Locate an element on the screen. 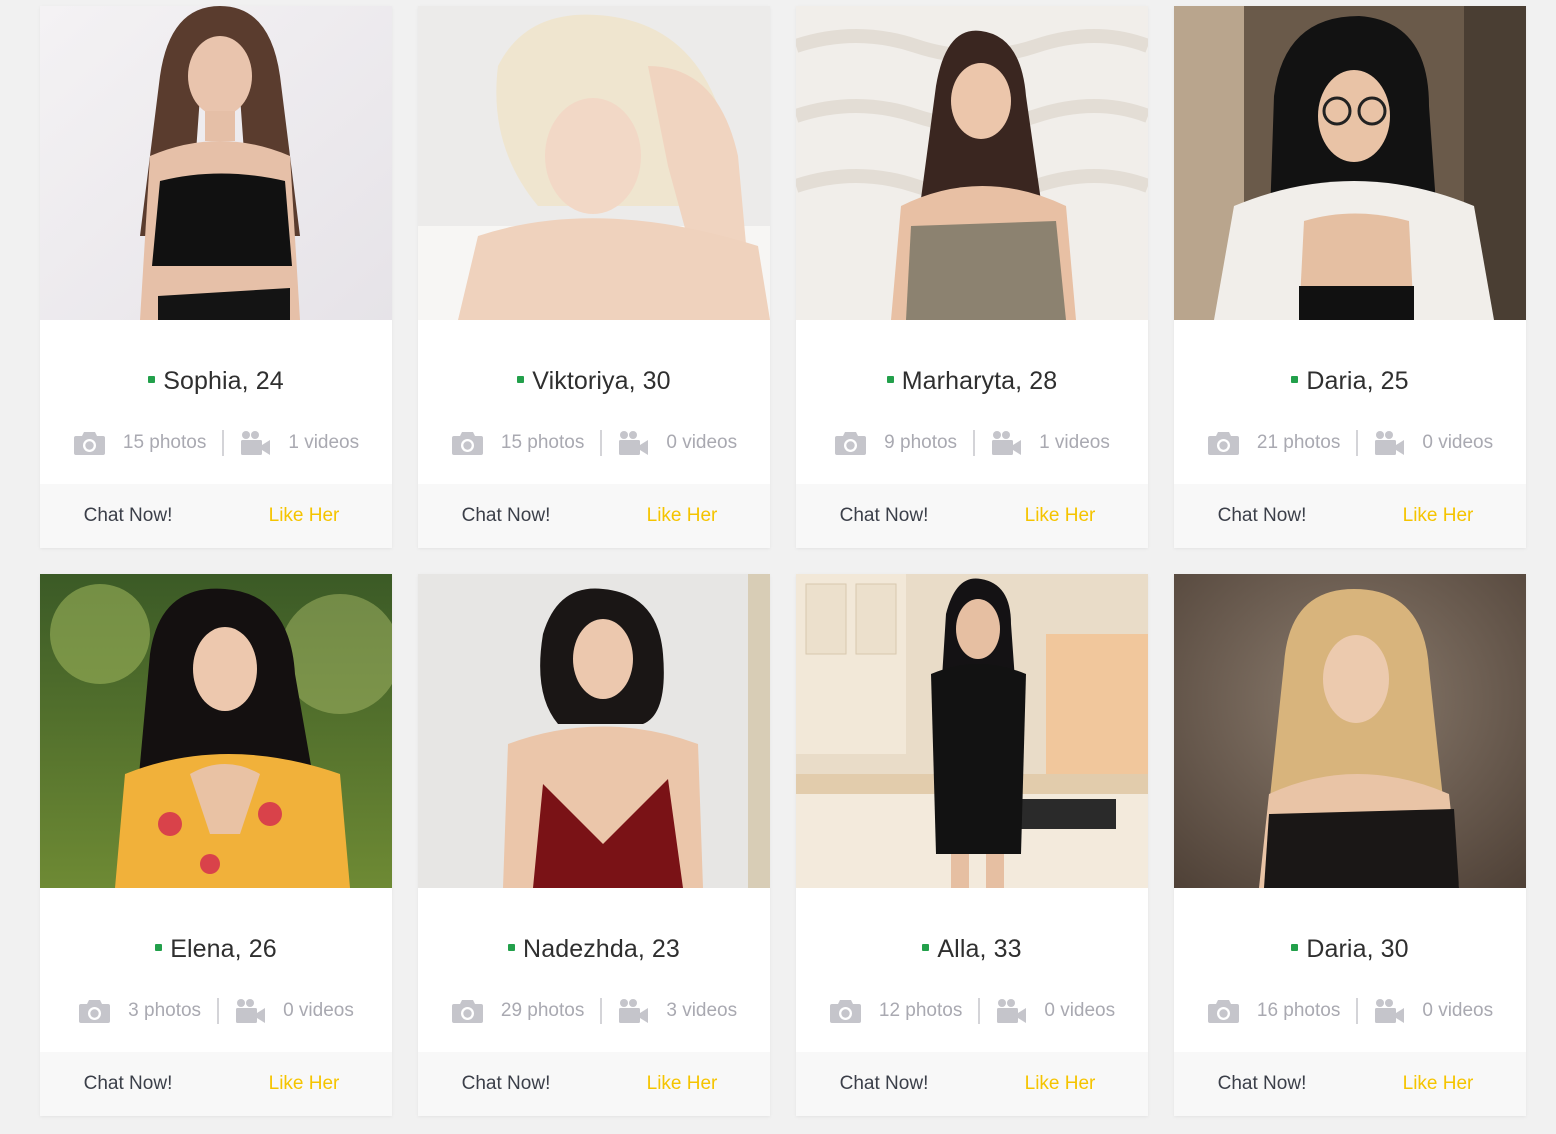 This screenshot has height=1134, width=1556. video-count-label: 1 videos is located at coordinates (1074, 442).